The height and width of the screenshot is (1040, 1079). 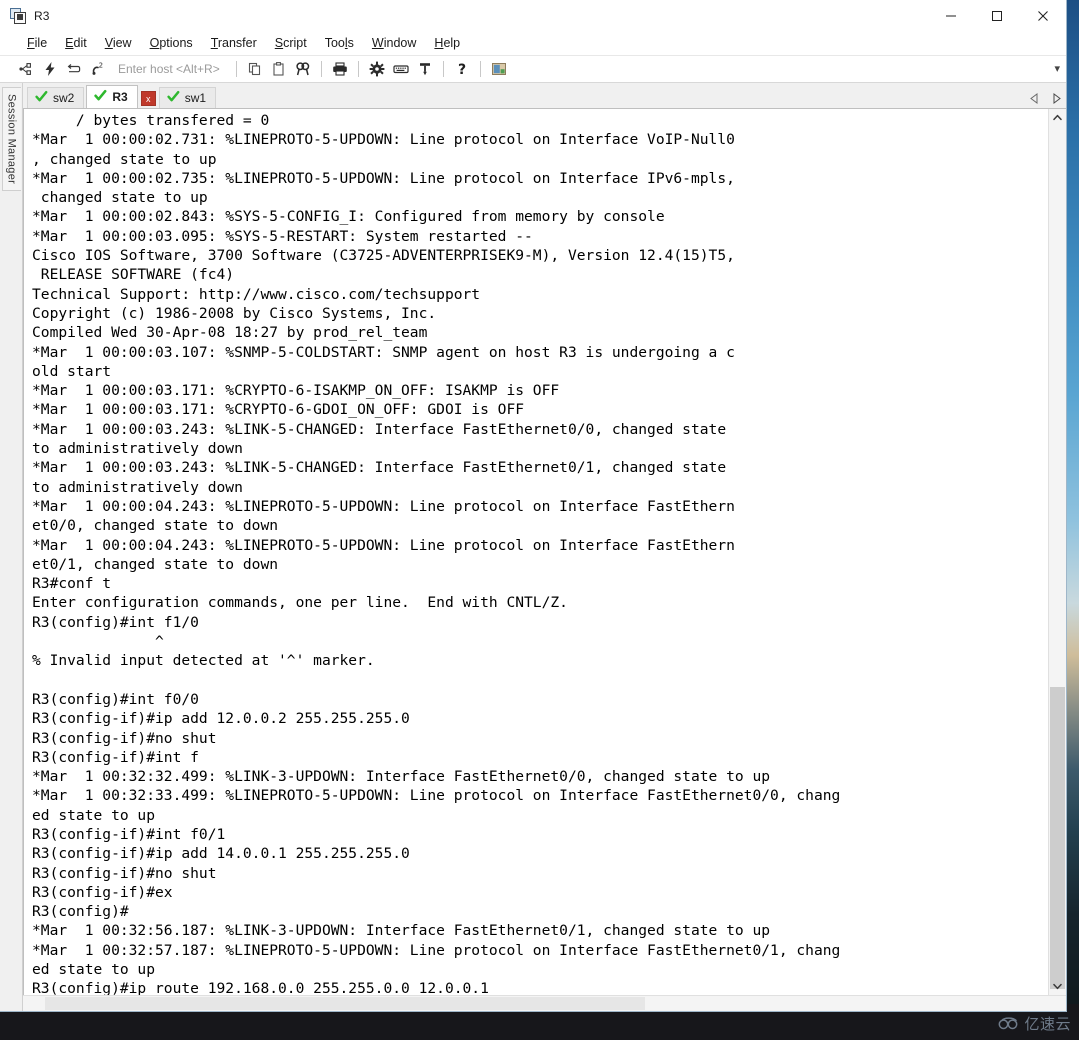 I want to click on terminal-horizontal-scrollbar, so click(x=544, y=1003).